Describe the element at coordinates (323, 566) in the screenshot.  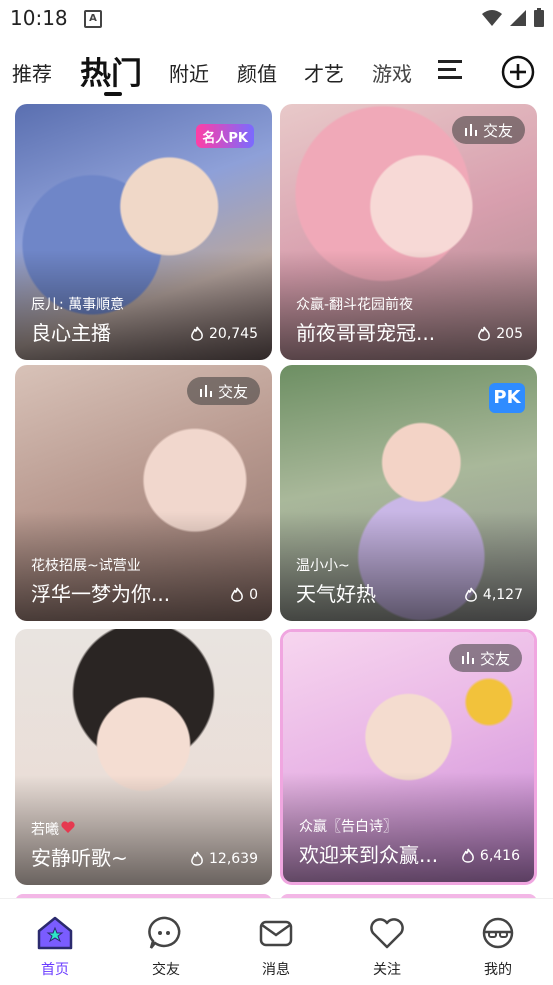
I see `room-subtitle: 温小小~` at that location.